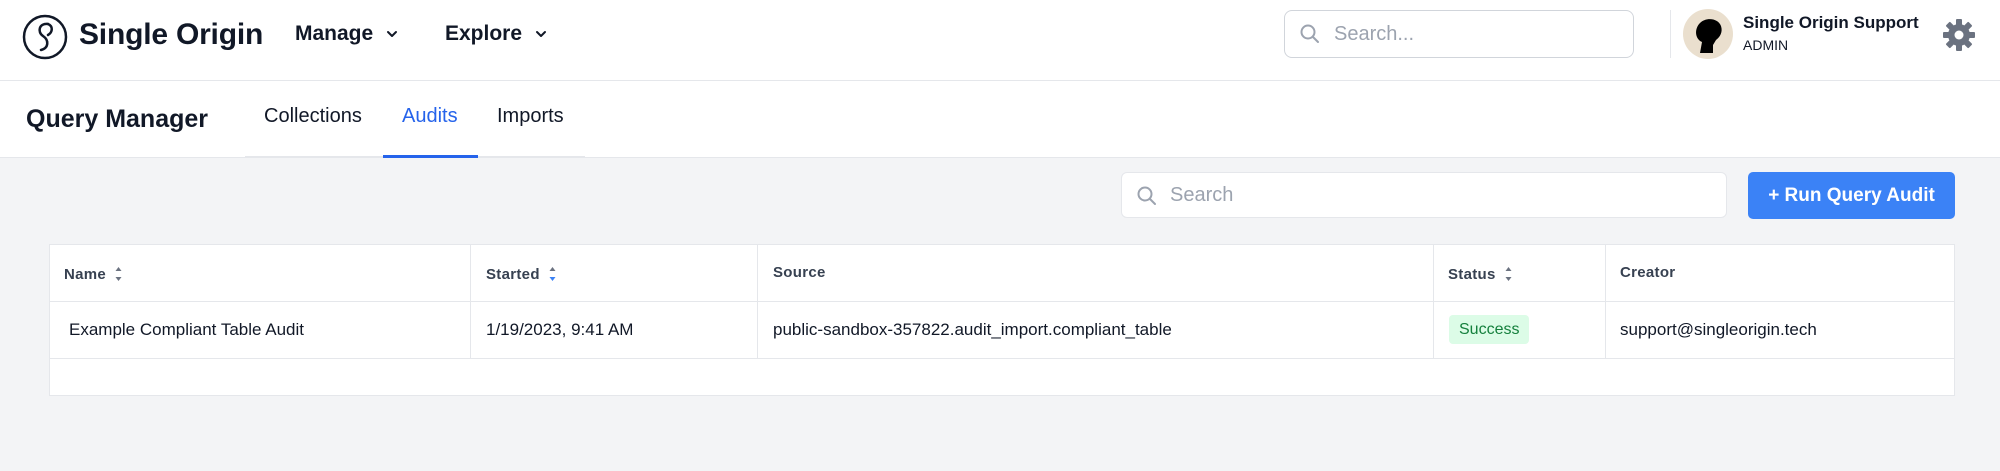 The height and width of the screenshot is (471, 2000). I want to click on run-query-audit-button: + Run Query Audit, so click(1851, 195).